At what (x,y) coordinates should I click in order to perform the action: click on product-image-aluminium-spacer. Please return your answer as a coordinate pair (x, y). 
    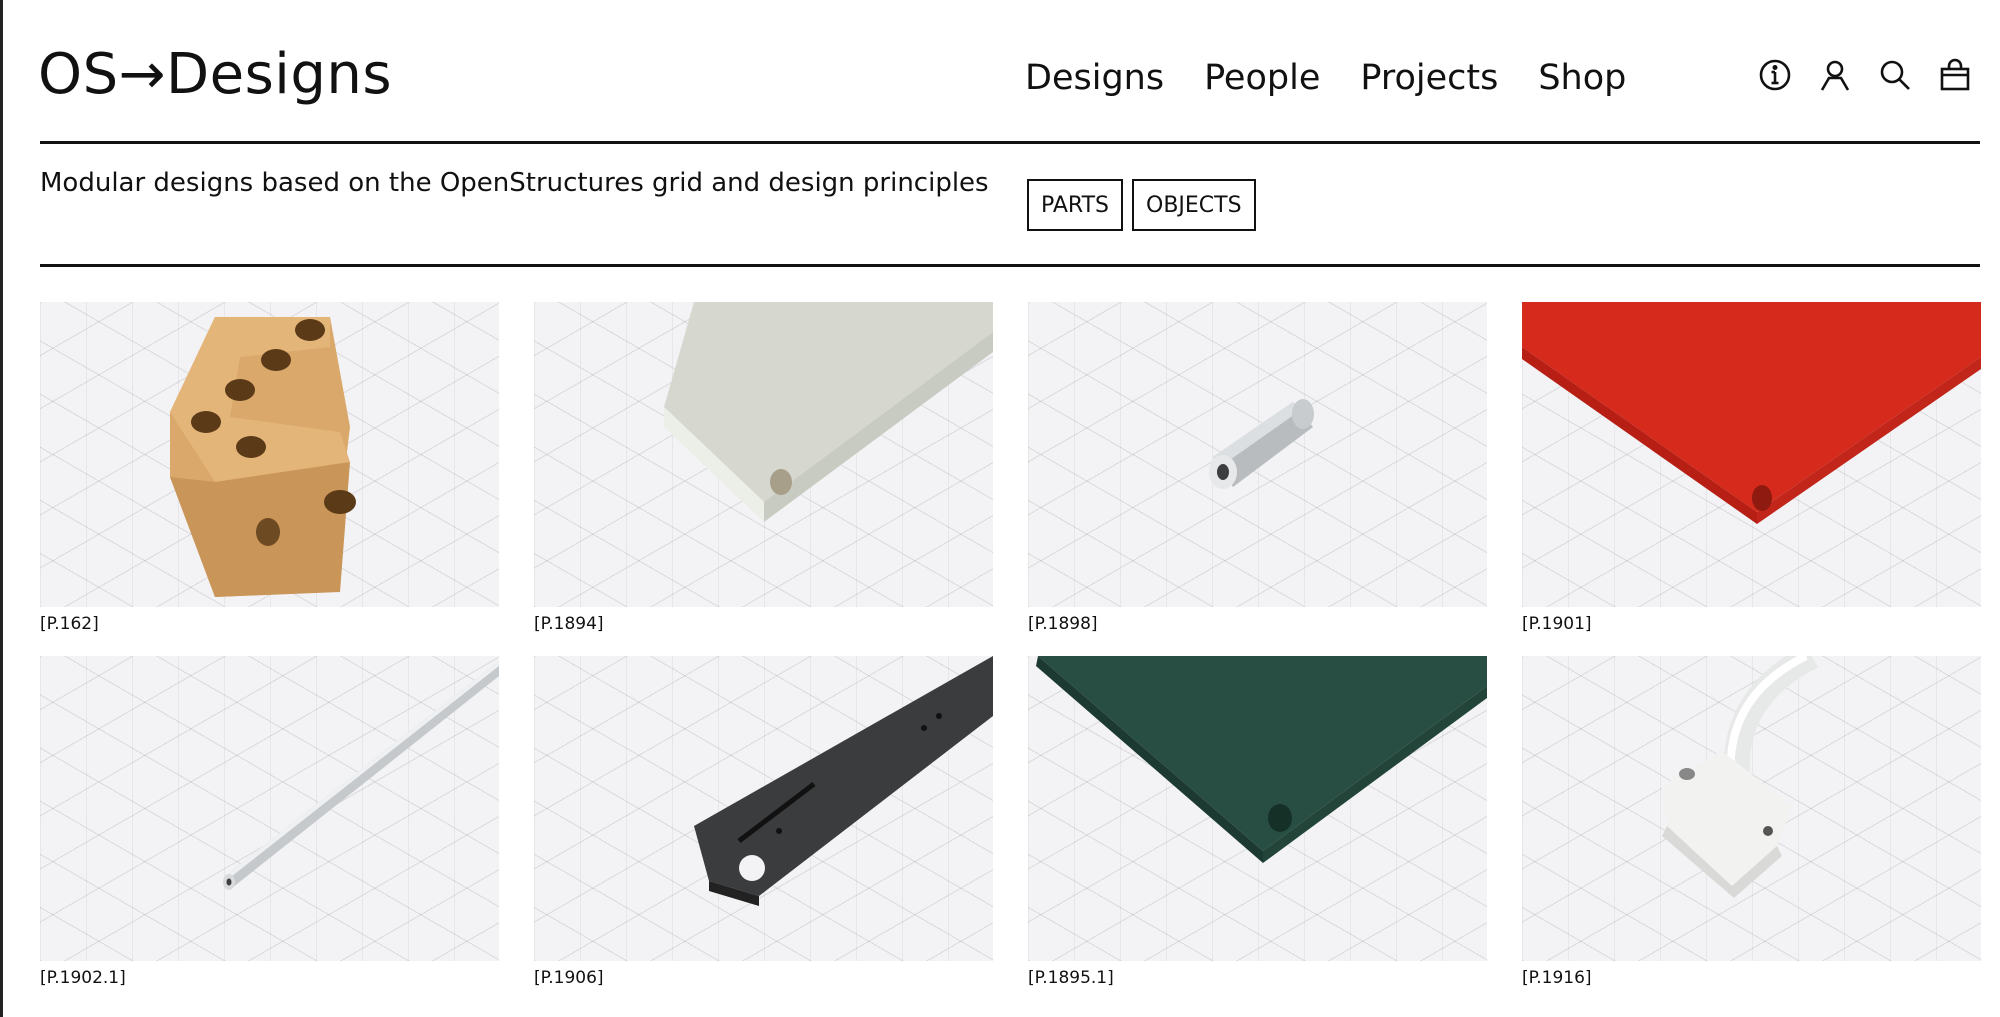
    Looking at the image, I should click on (1257, 454).